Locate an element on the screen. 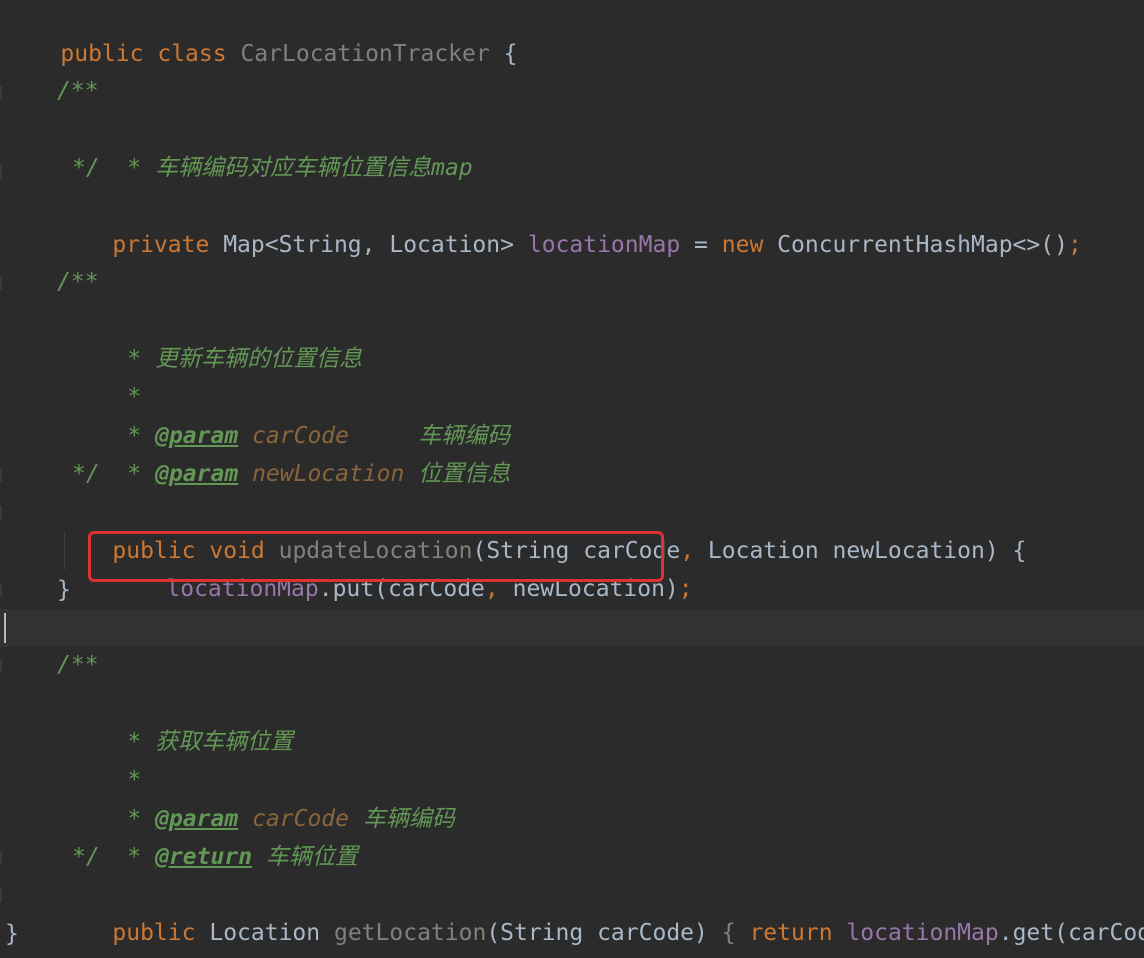 The width and height of the screenshot is (1144, 958). text-caret is located at coordinates (5, 628).